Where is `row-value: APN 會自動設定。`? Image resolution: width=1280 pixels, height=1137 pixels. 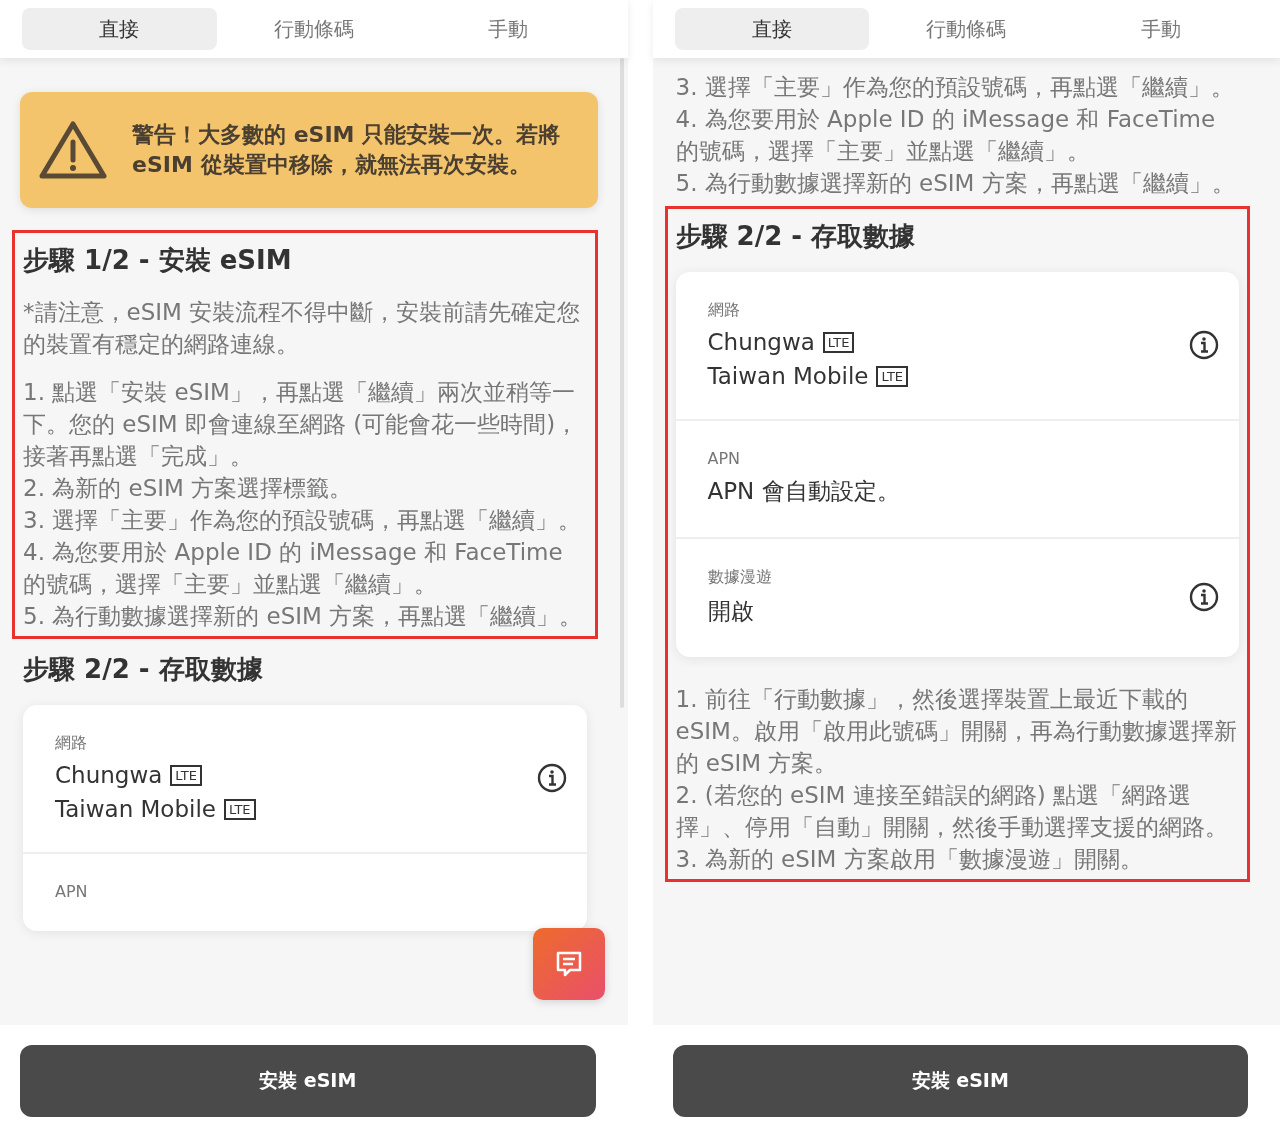
row-value: APN 會自動設定。 is located at coordinates (803, 491).